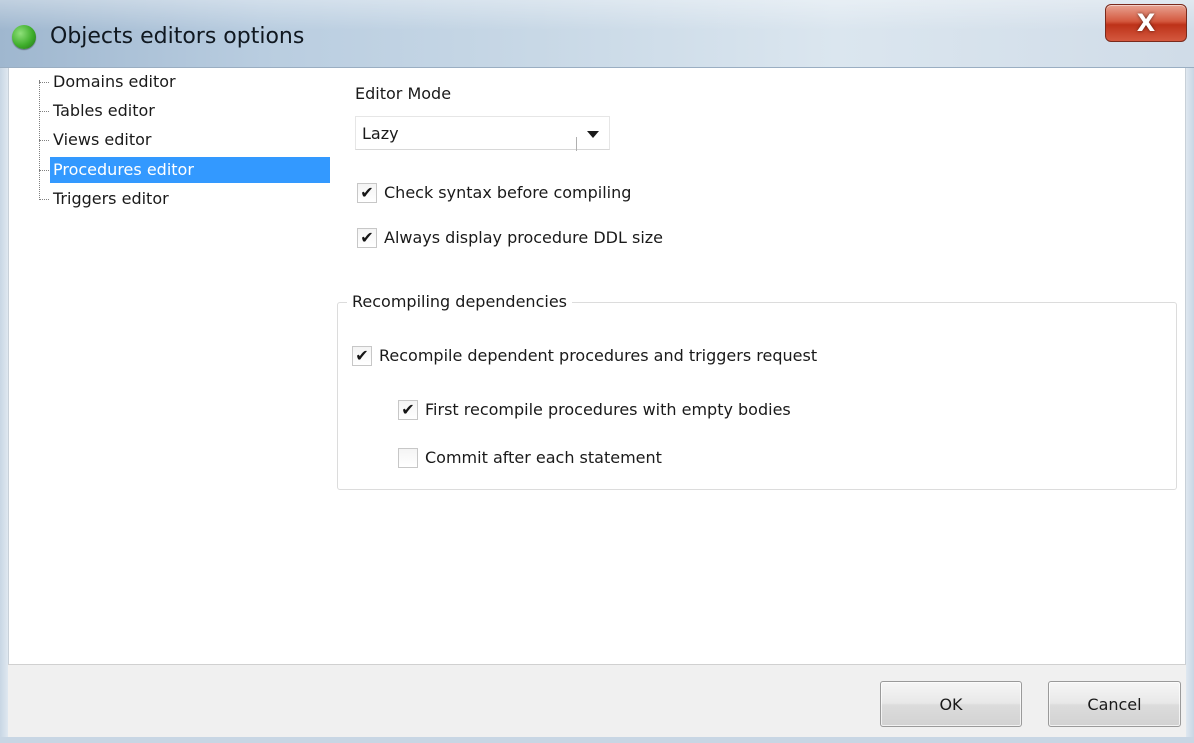 The width and height of the screenshot is (1194, 743). I want to click on first-recompile-empty-checkbox: ✔, so click(408, 410).